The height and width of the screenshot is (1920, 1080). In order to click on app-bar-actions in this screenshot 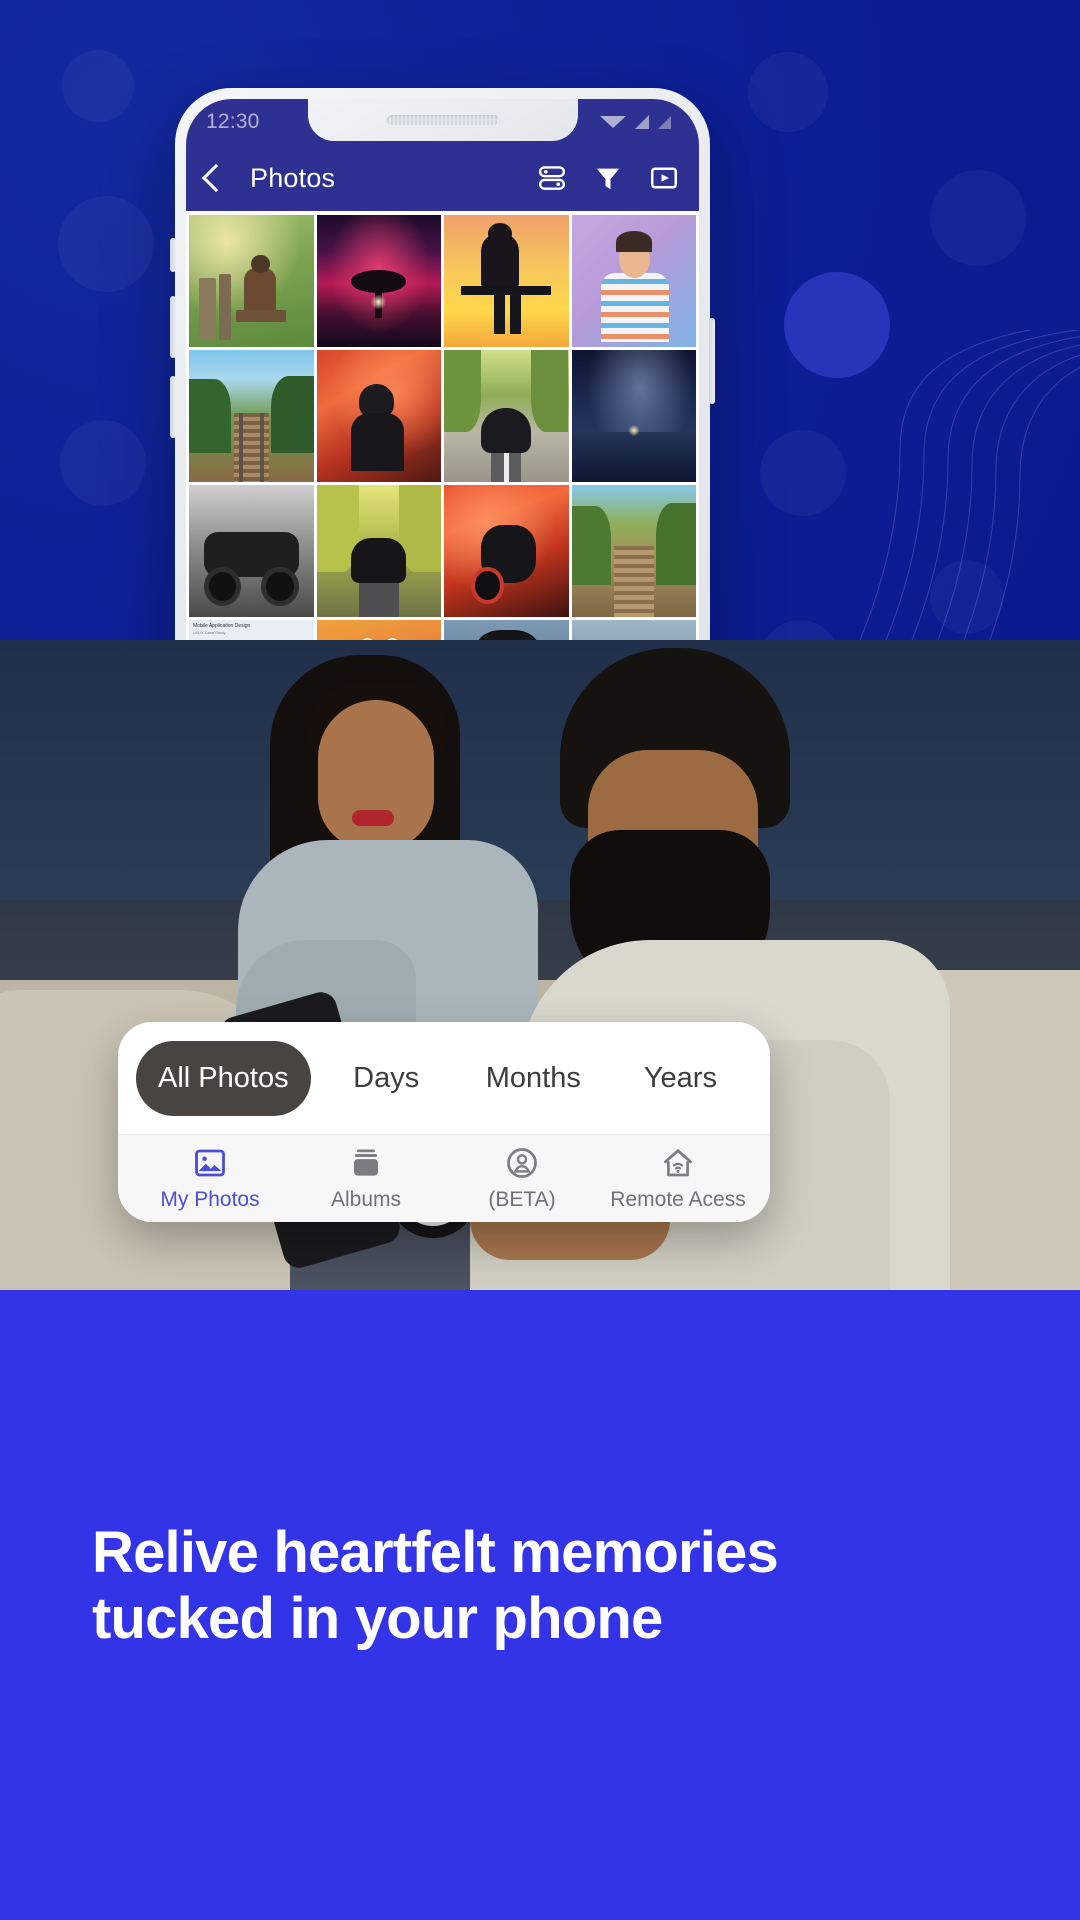, I will do `click(608, 178)`.